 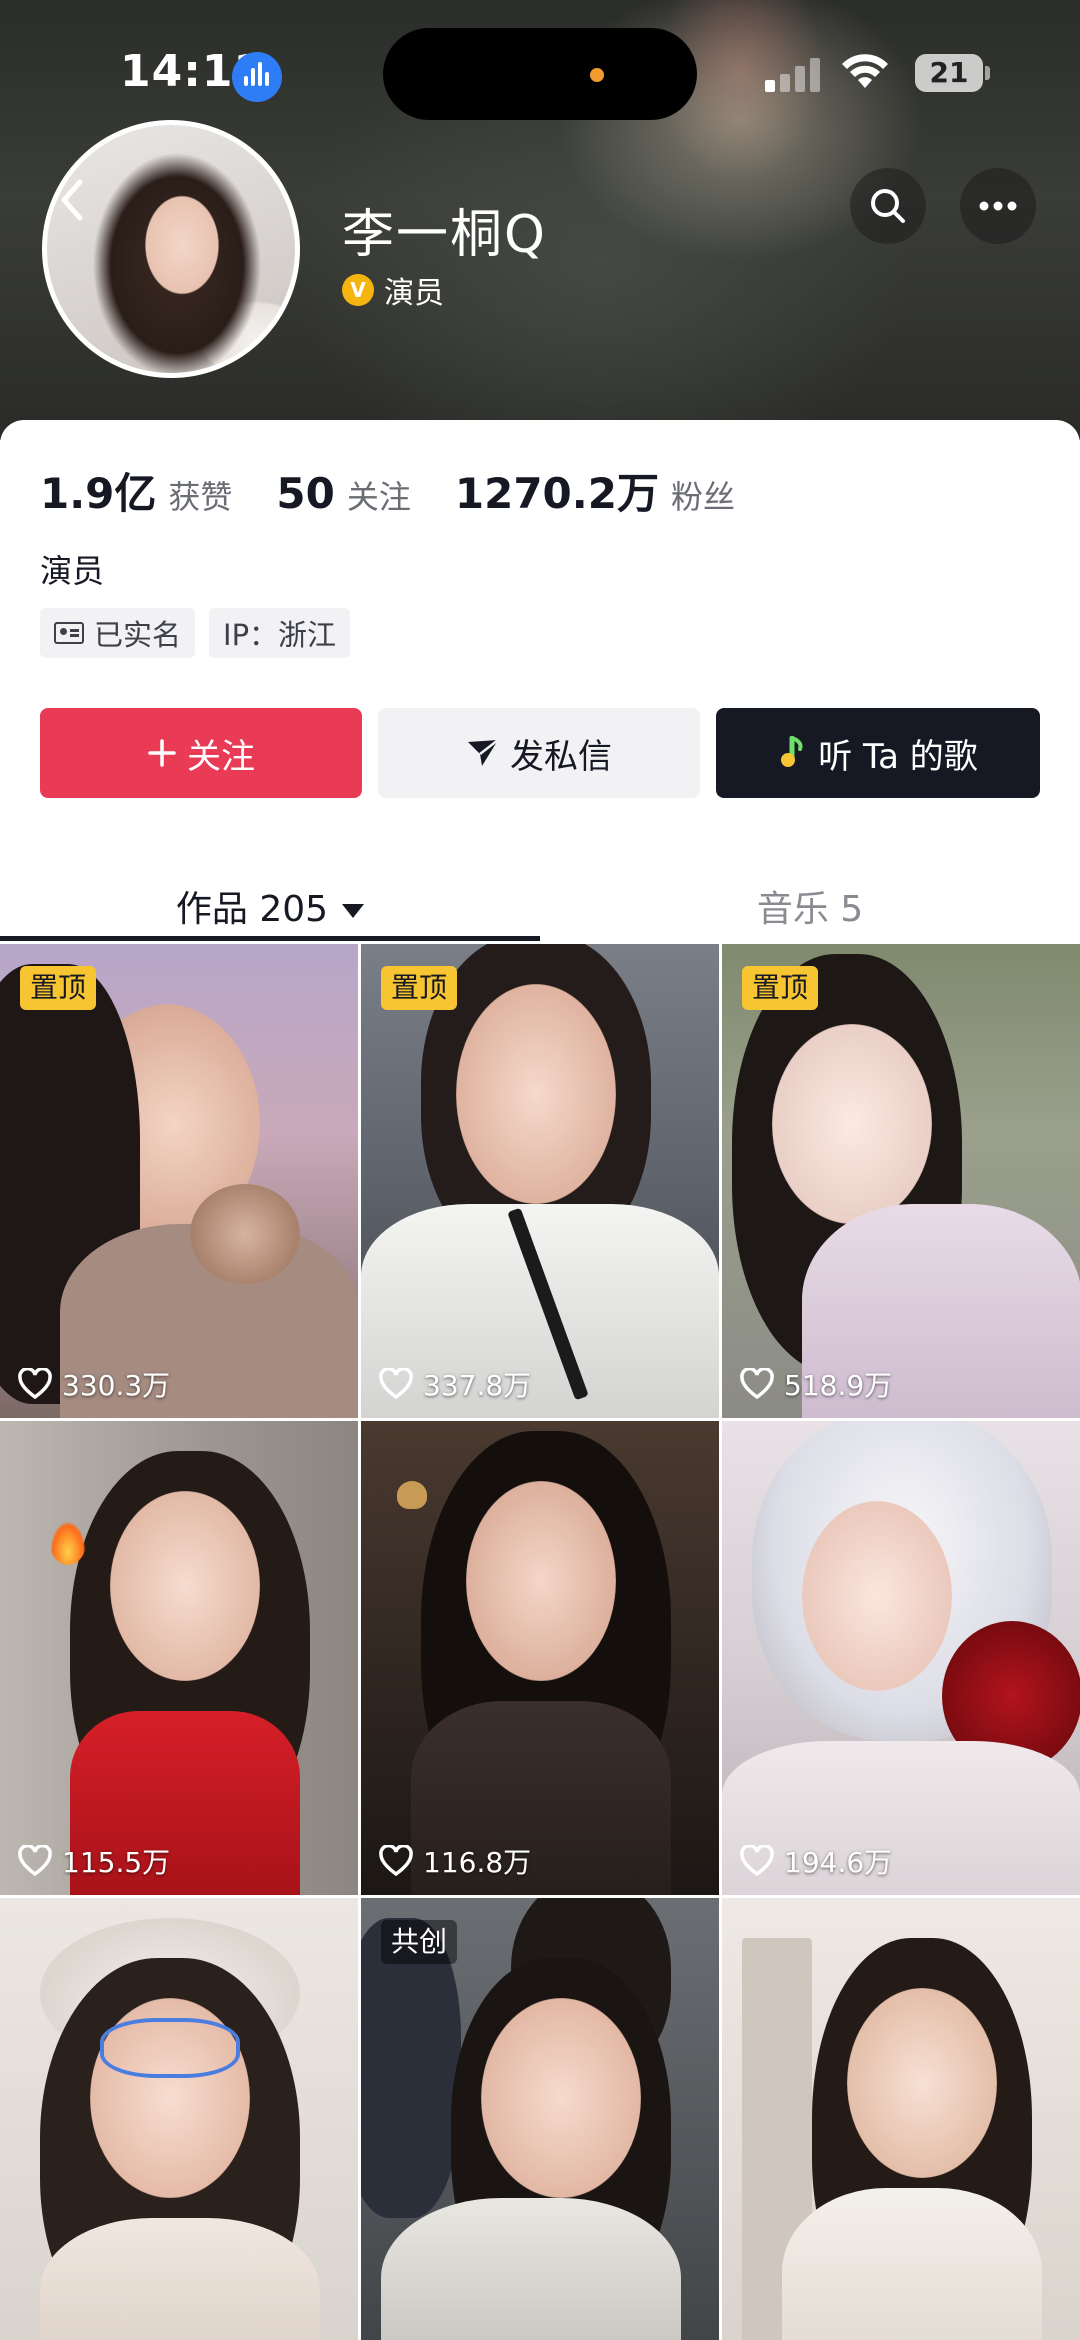 I want to click on profile-bio: 演员, so click(x=72, y=571).